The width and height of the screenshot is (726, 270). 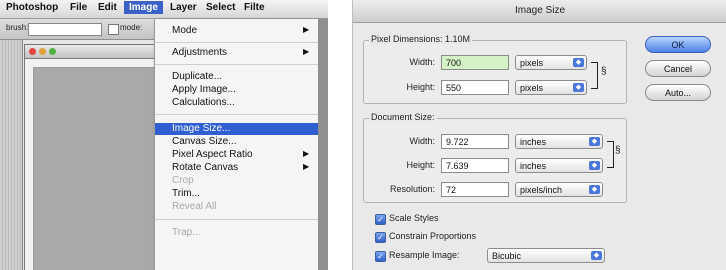 I want to click on resample-image-label: Resample Image:, so click(x=424, y=255).